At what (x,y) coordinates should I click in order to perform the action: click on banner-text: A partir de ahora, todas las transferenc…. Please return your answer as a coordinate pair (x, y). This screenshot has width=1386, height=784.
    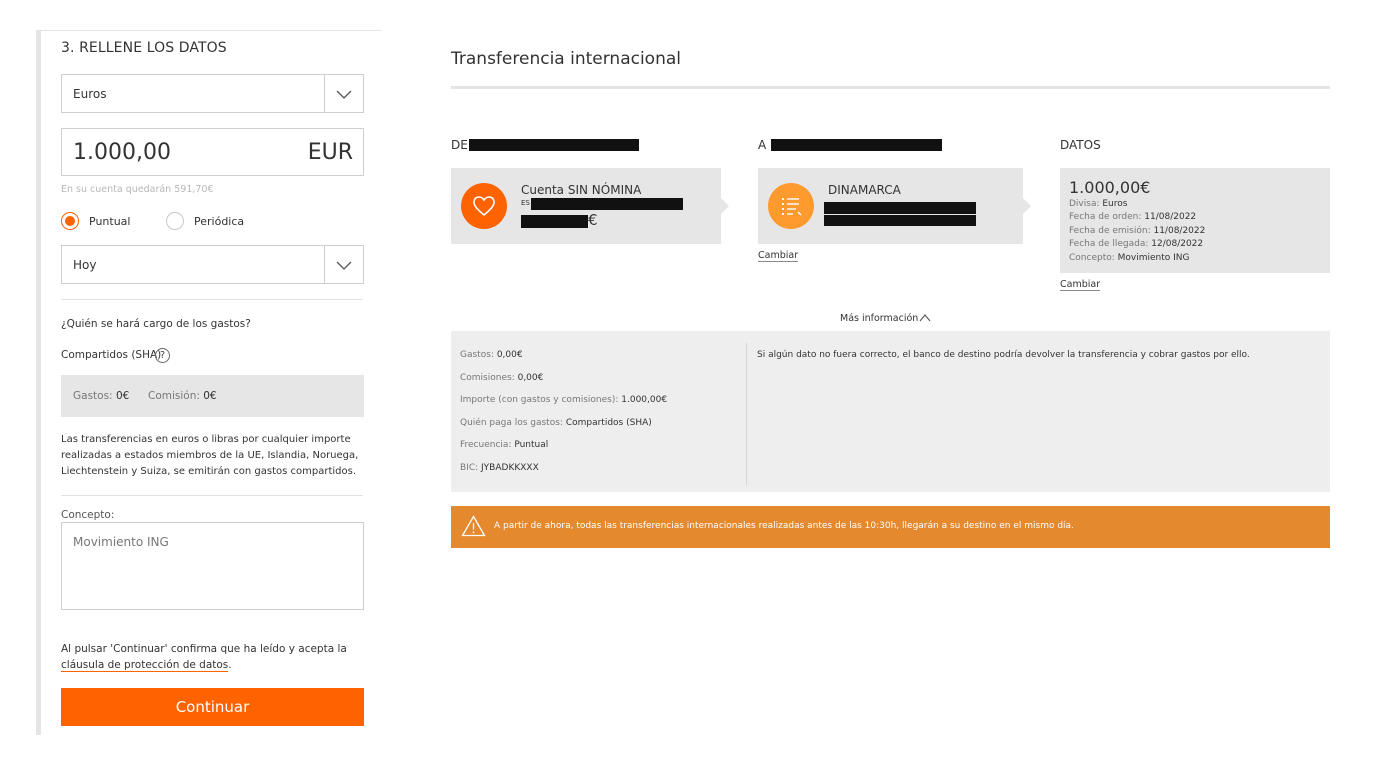
    Looking at the image, I should click on (784, 526).